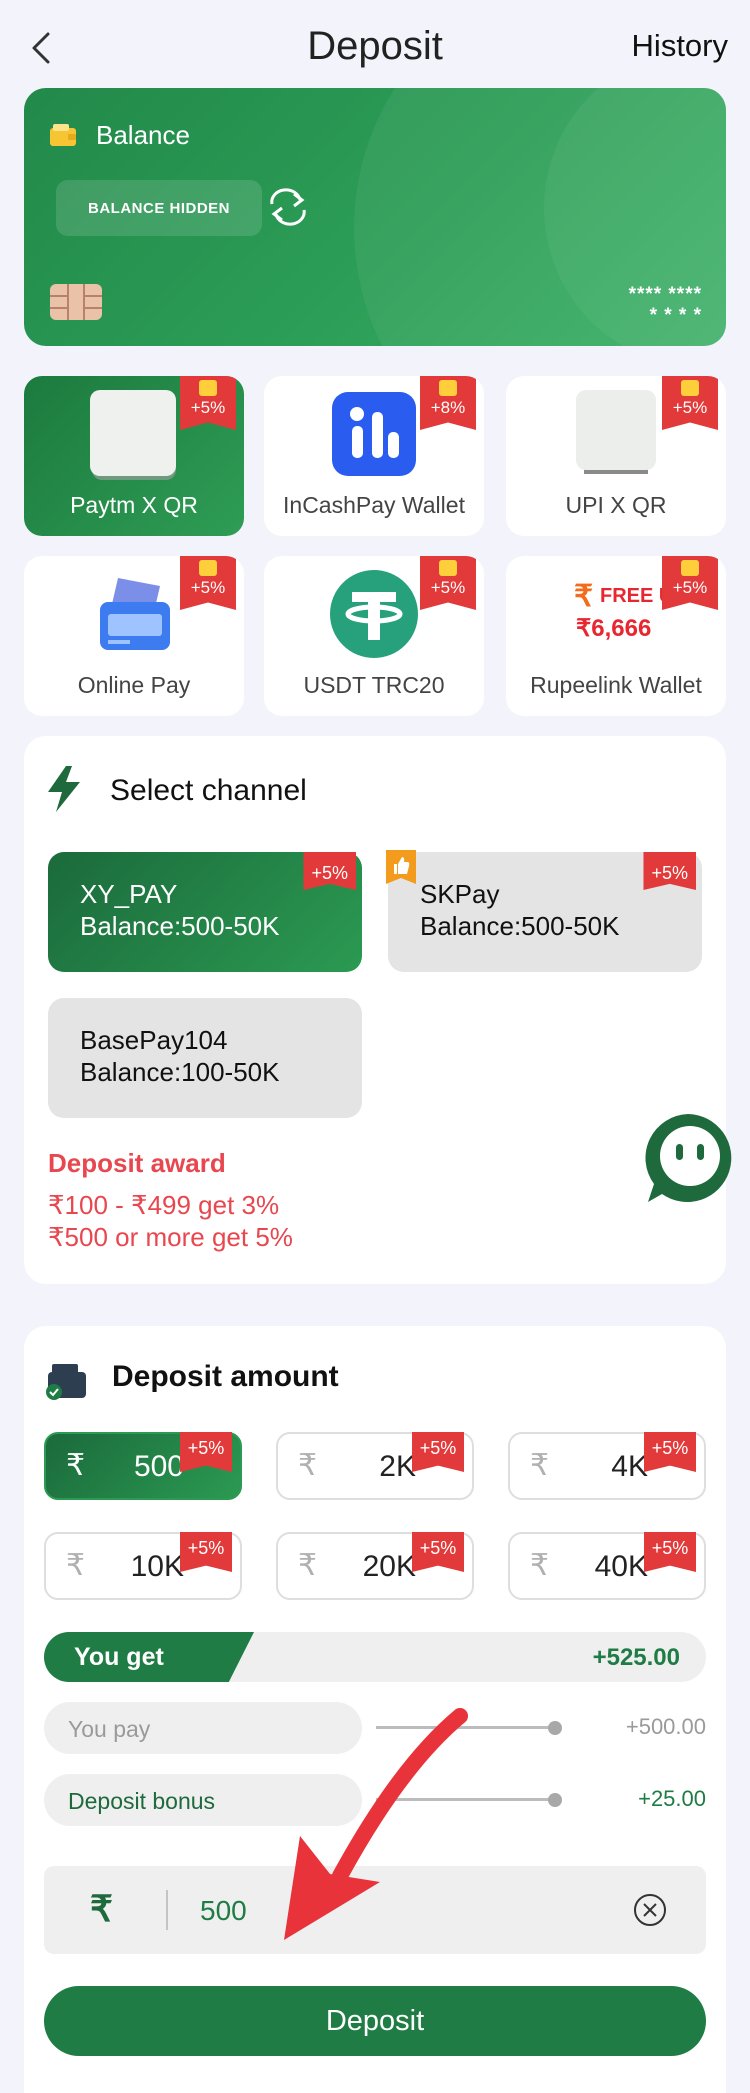 This screenshot has height=2093, width=750. I want to click on tether-icon, so click(374, 614).